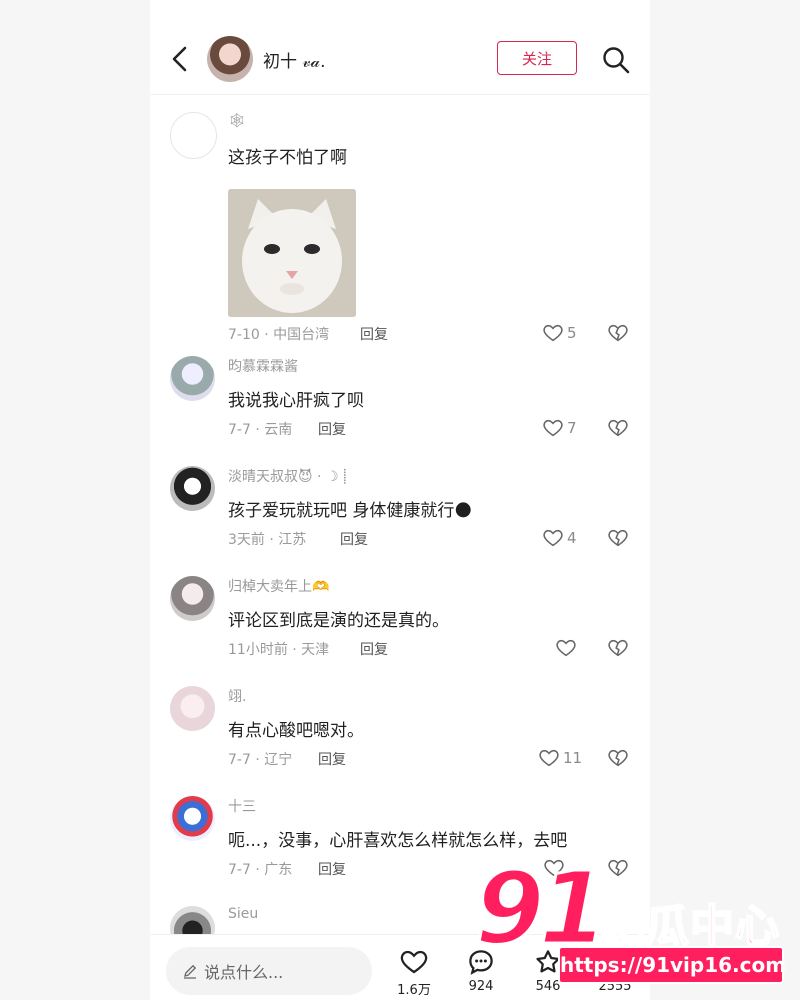 This screenshot has width=800, height=1000. What do you see at coordinates (573, 758) in the screenshot?
I see `like-count: 11` at bounding box center [573, 758].